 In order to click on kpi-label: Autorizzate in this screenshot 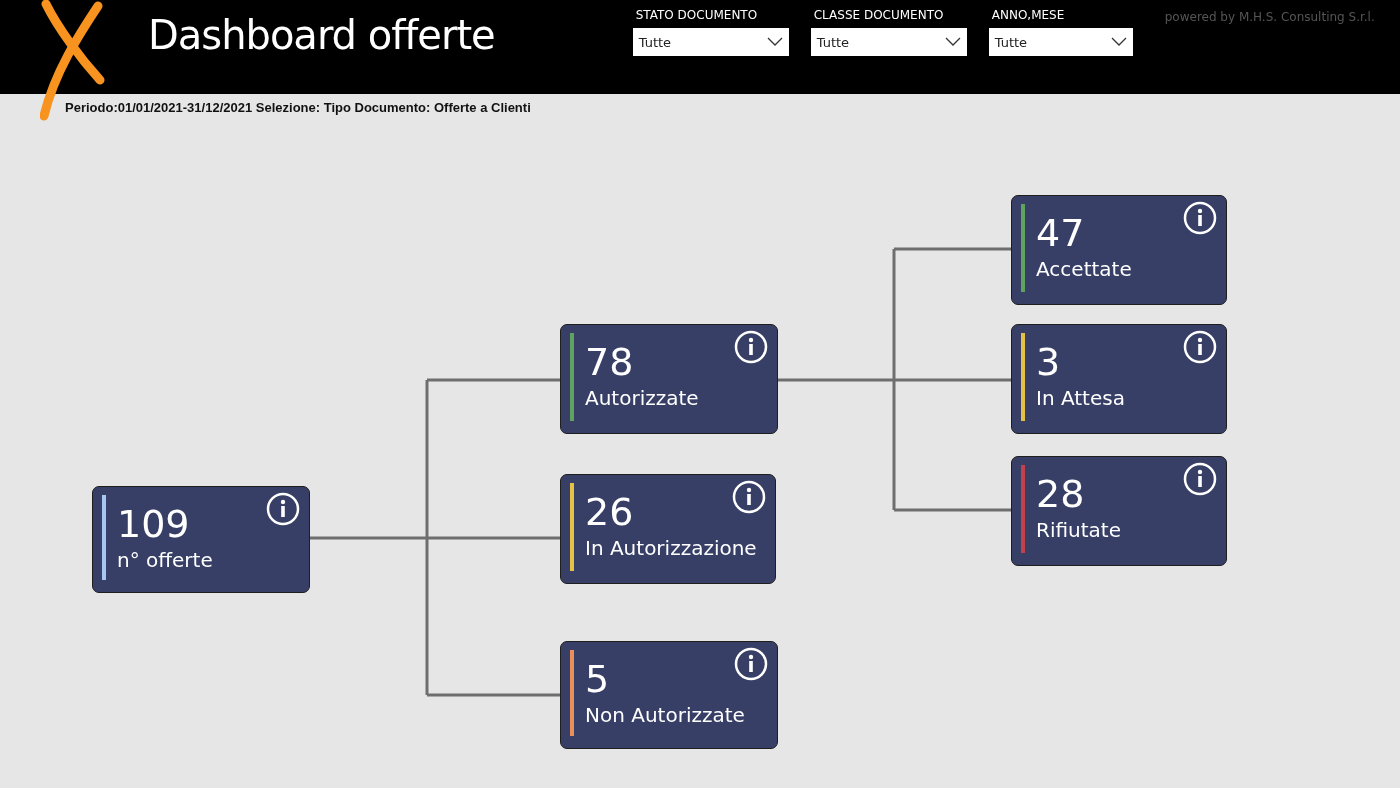, I will do `click(642, 398)`.